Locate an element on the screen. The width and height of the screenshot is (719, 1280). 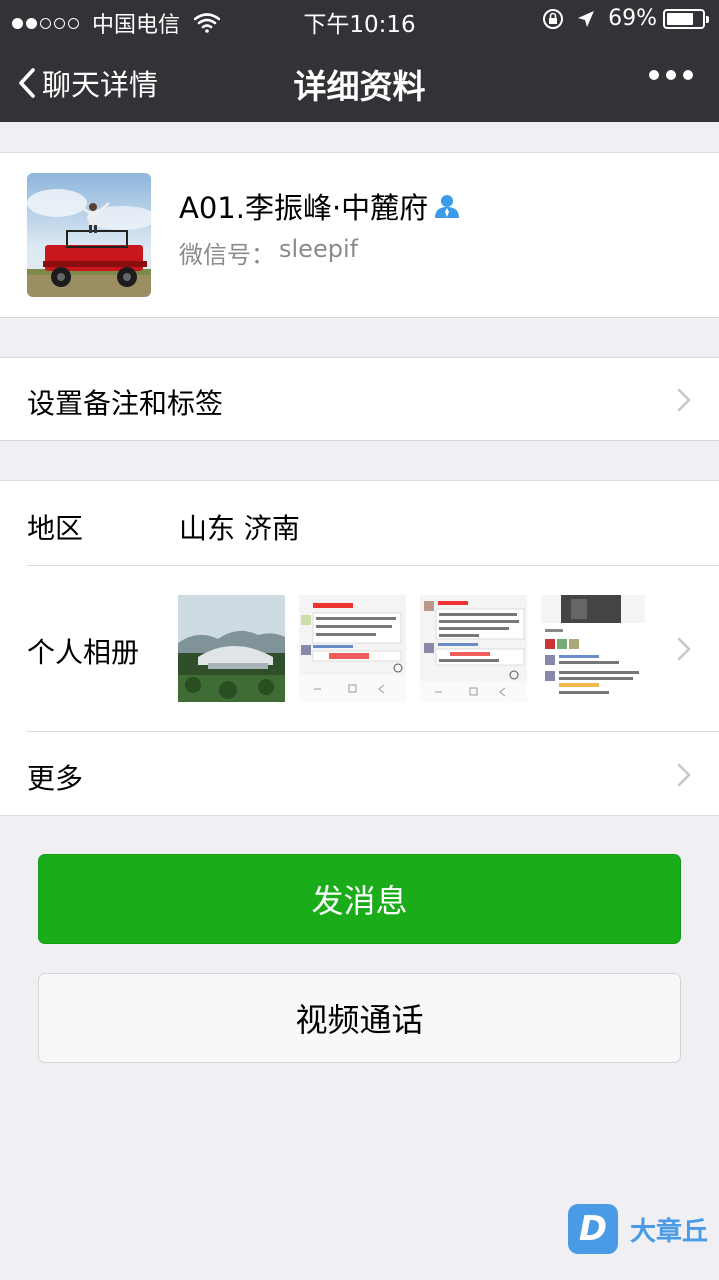
avatar-image is located at coordinates (89, 235).